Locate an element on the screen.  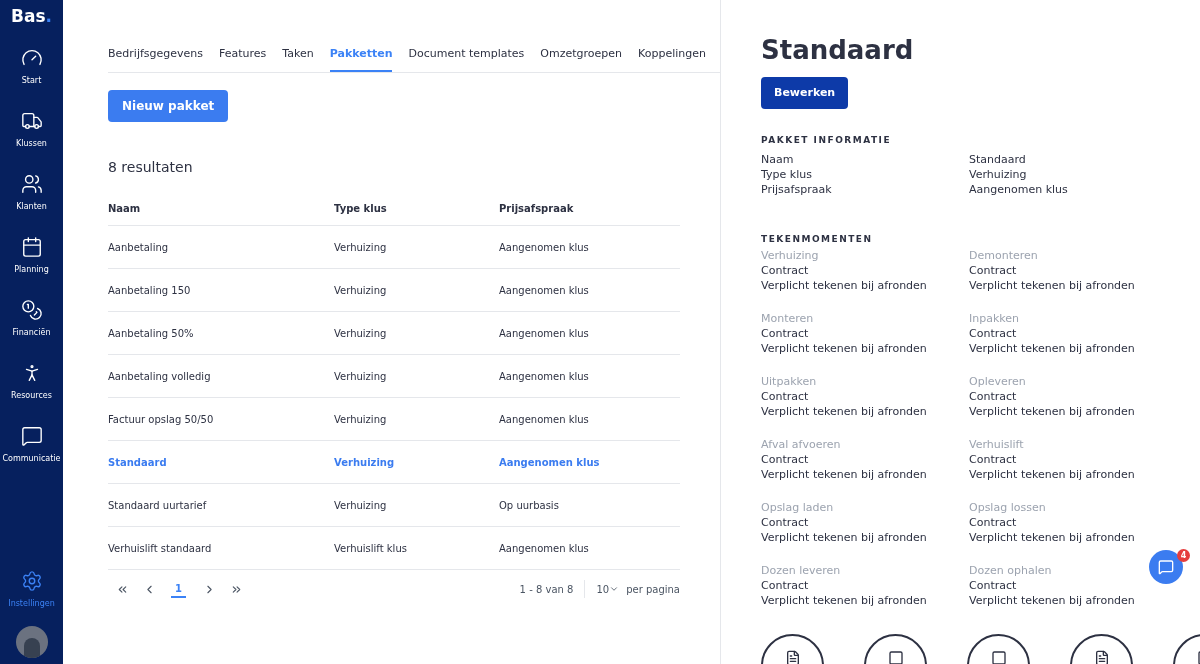
chat-icon is located at coordinates (1166, 567).